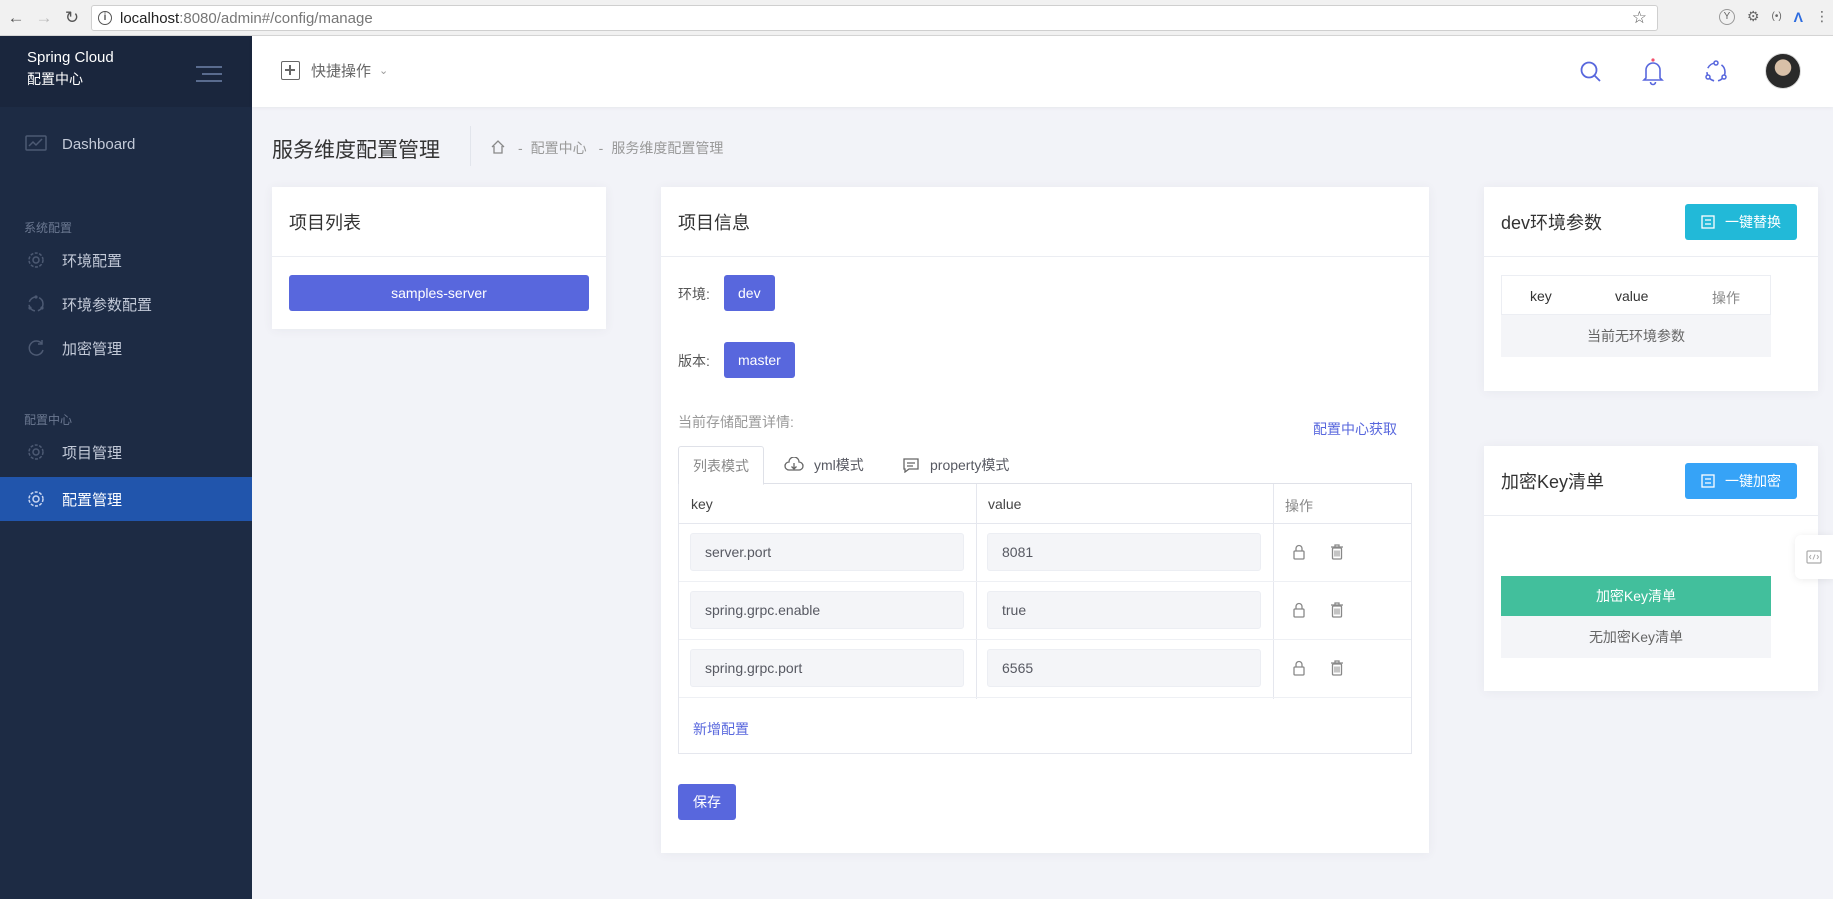  Describe the element at coordinates (70, 57) in the screenshot. I see `brand-title: Spring Cloud` at that location.